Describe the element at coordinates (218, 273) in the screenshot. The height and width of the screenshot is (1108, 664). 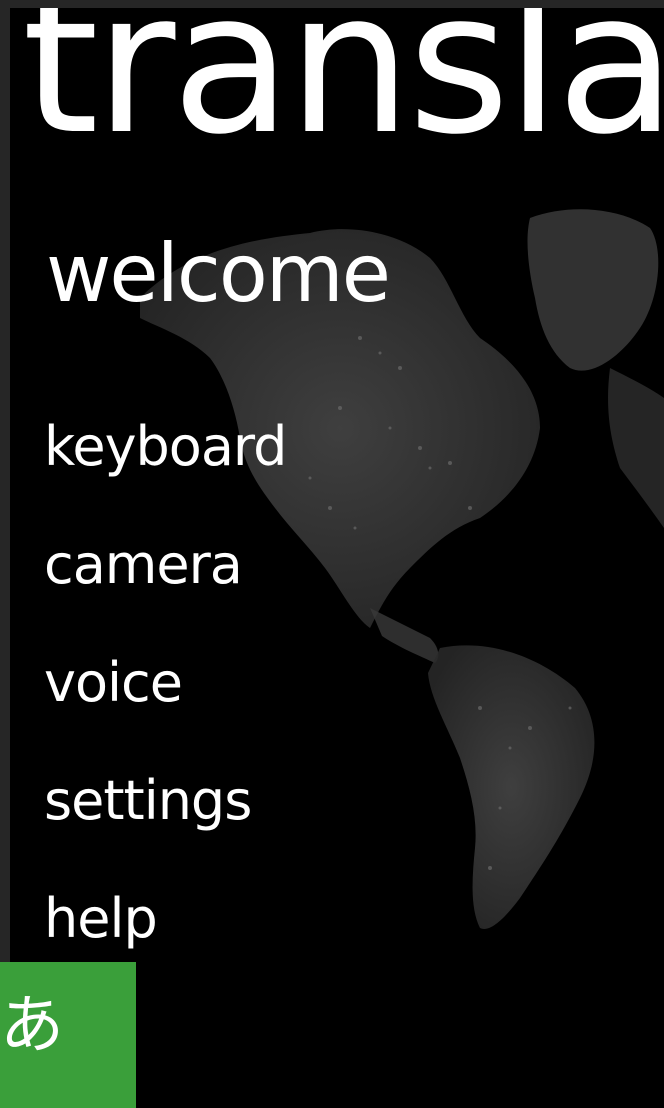
I see `page-title: welcome` at that location.